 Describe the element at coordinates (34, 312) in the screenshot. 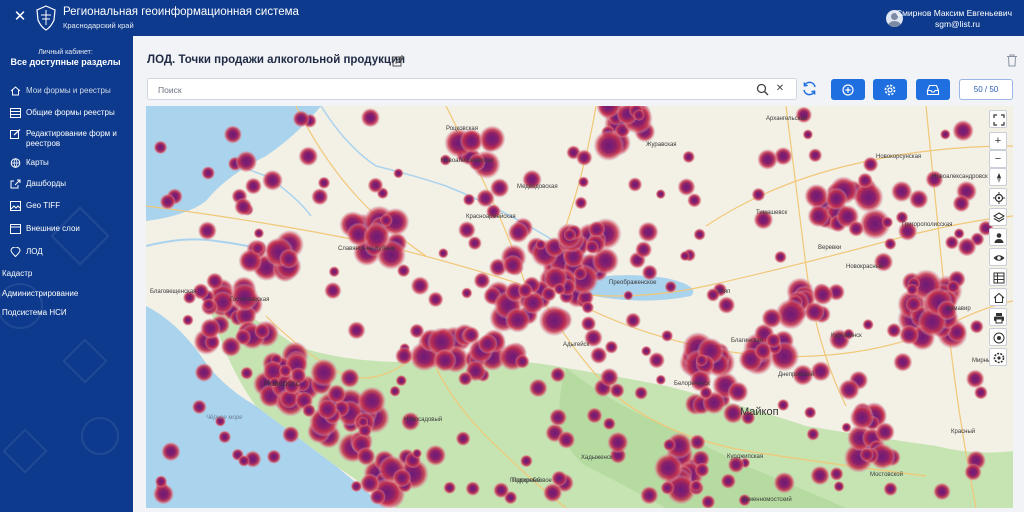

I see `sidebar-section-nsi: Подсистема НСИ` at that location.